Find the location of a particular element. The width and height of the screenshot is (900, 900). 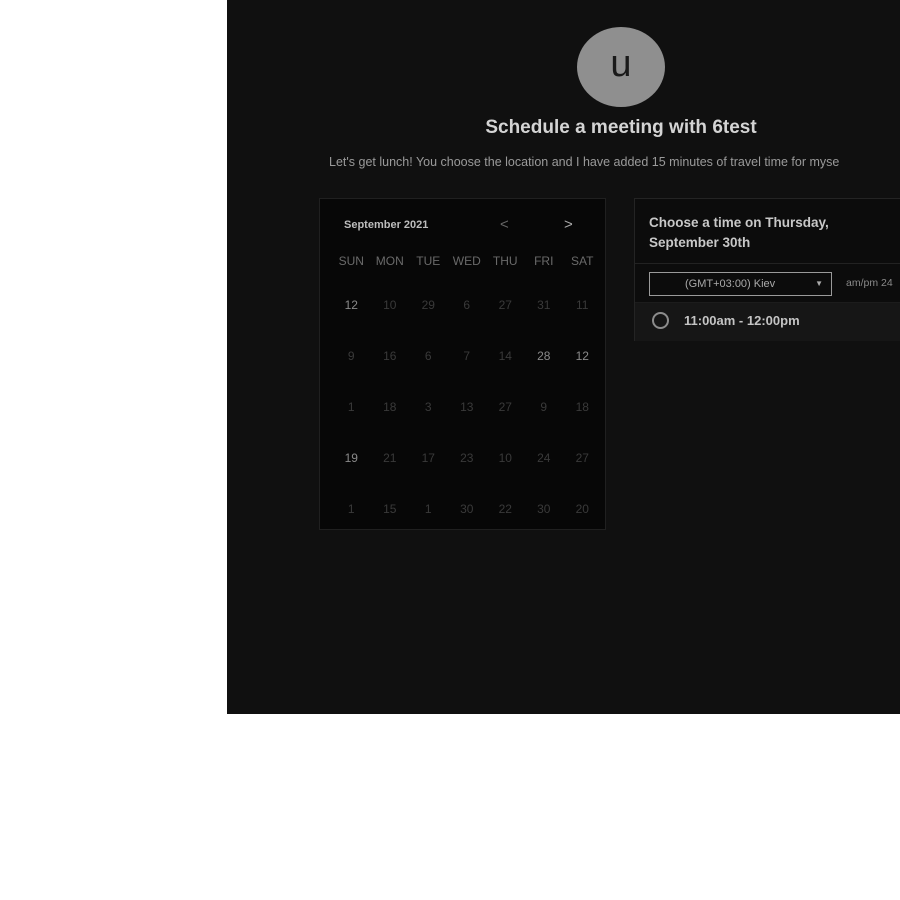

weekday-label: SUN is located at coordinates (351, 261).